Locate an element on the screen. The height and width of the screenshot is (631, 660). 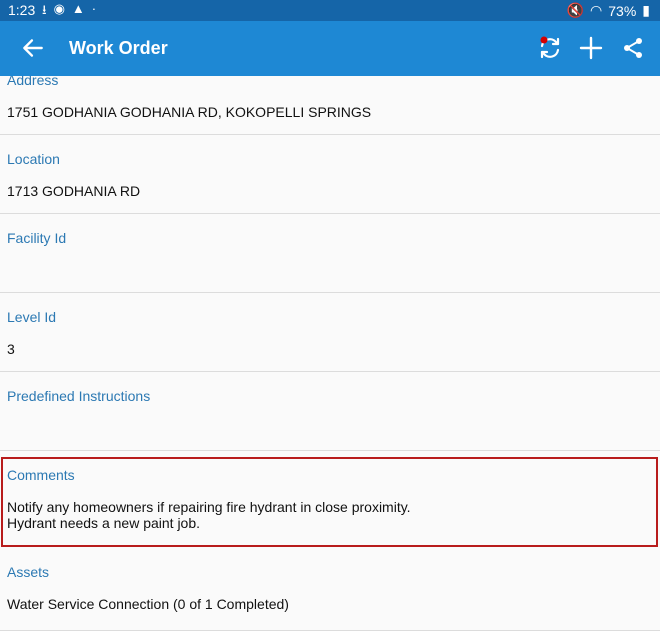
warning-icon: ▲ is located at coordinates (78, 8).